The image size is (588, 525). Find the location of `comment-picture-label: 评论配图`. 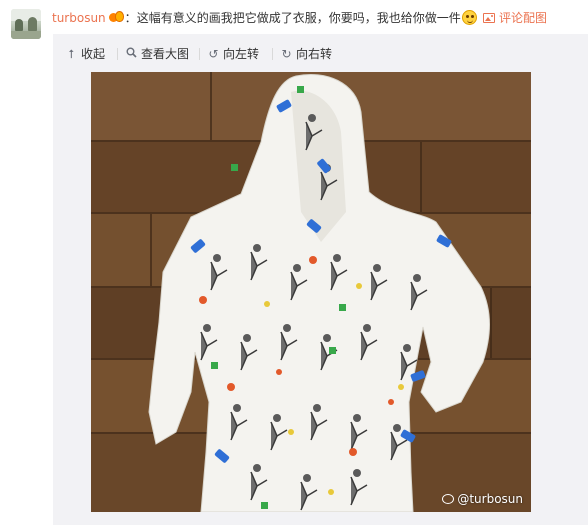

comment-picture-label: 评论配图 is located at coordinates (523, 18).